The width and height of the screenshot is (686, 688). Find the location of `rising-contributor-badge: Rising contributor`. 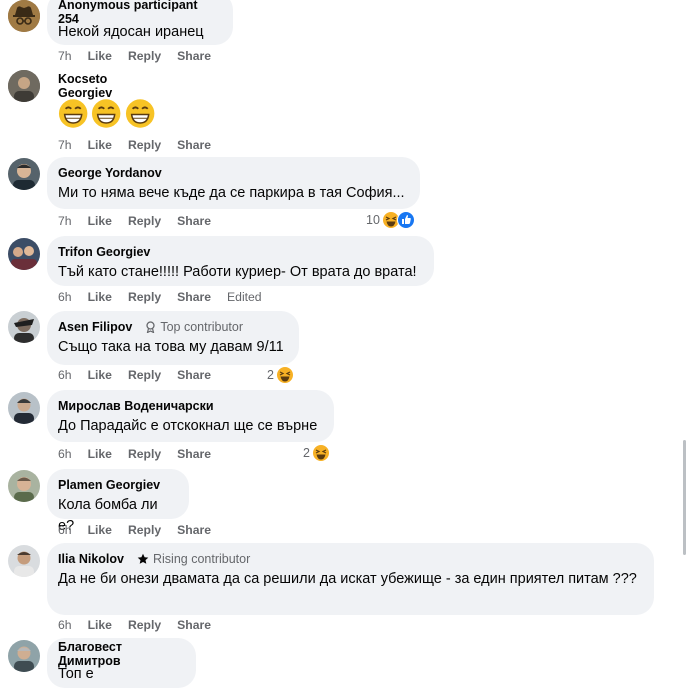

rising-contributor-badge: Rising contributor is located at coordinates (193, 559).